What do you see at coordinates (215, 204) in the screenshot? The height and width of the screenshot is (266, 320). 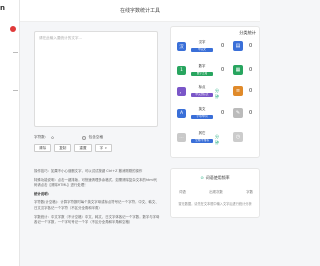 I see `empty-state: 暂无数据，请先在文本框中输入文字后进行统计分析` at bounding box center [215, 204].